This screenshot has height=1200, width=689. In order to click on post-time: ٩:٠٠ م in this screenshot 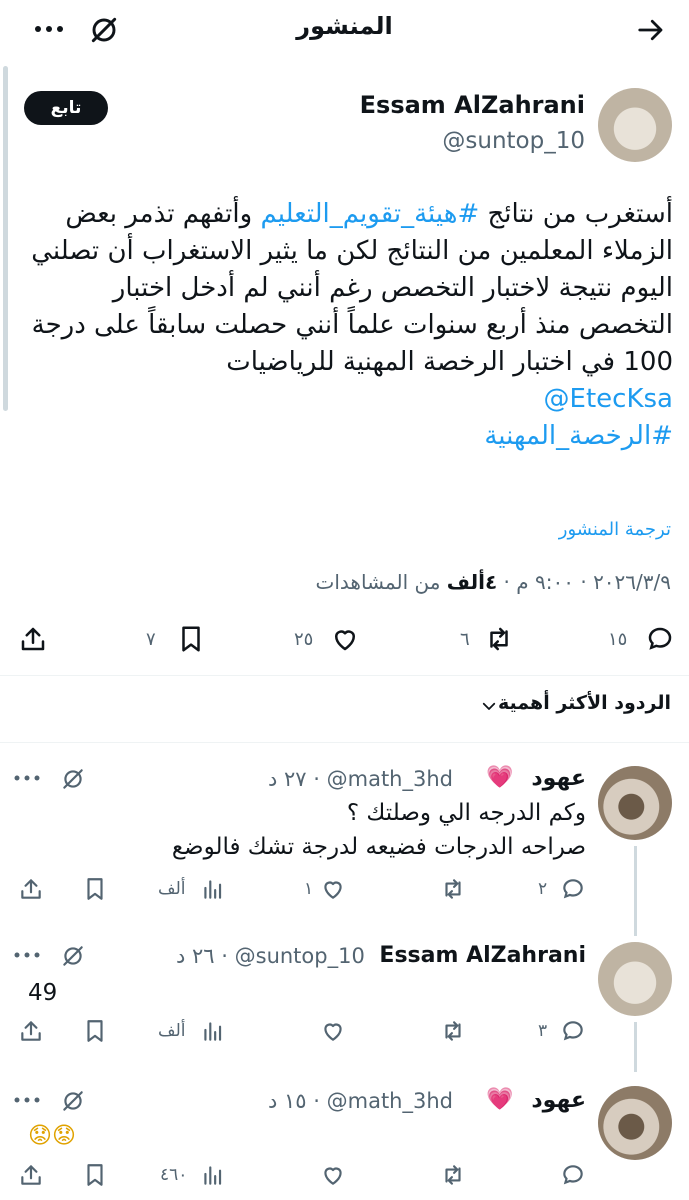, I will do `click(545, 582)`.